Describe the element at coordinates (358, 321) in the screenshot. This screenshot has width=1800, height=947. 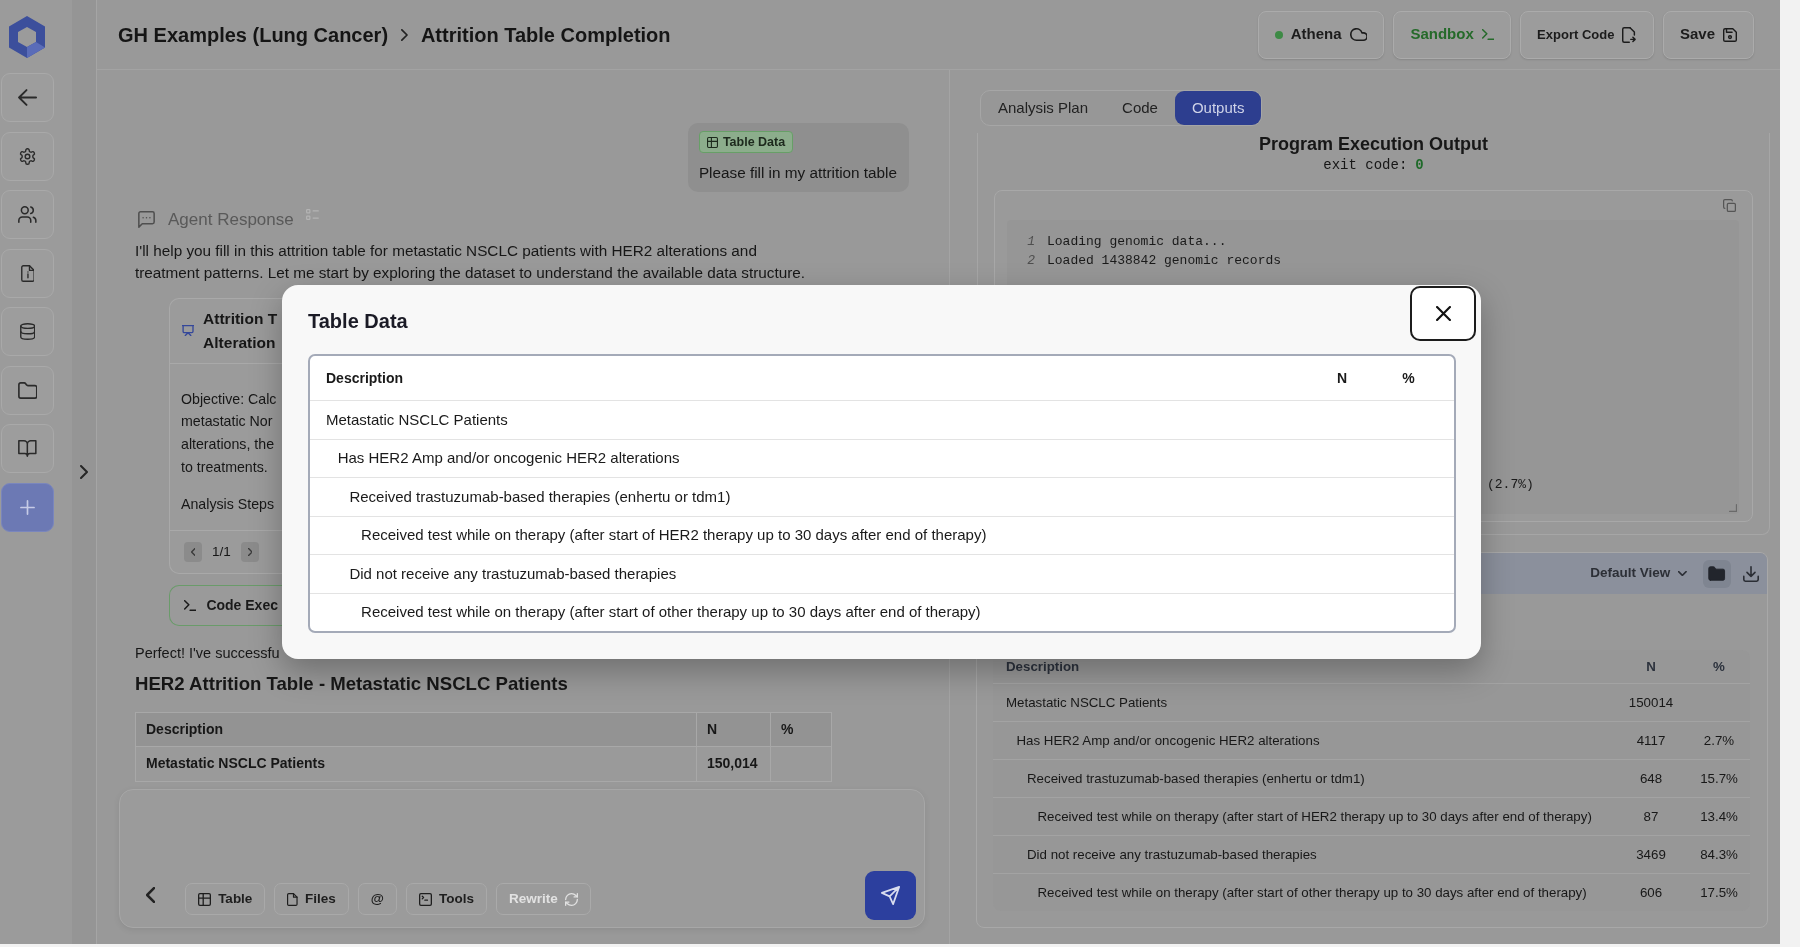
I see `dialog-title: Table Data` at that location.